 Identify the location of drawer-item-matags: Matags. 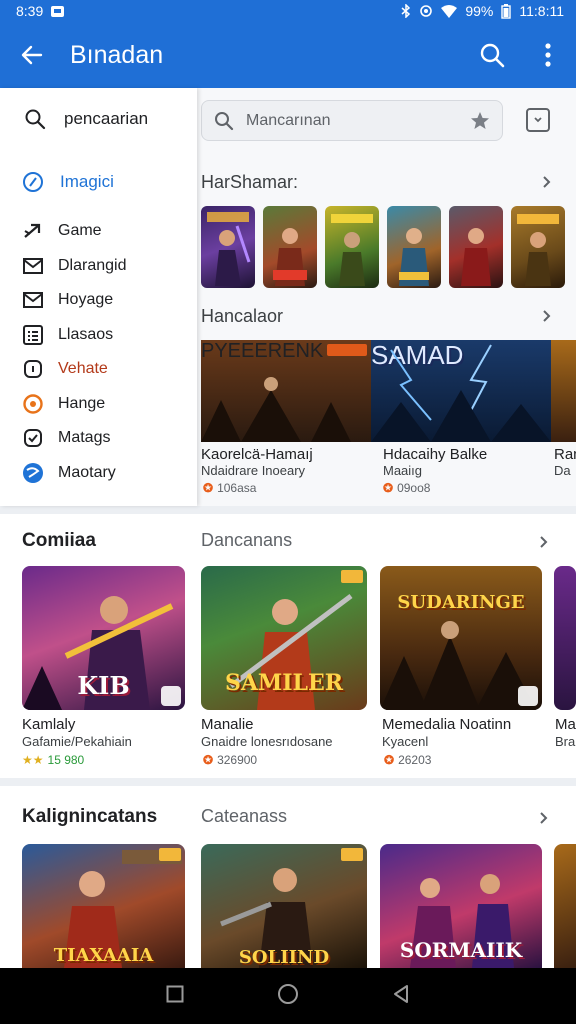
(98, 438).